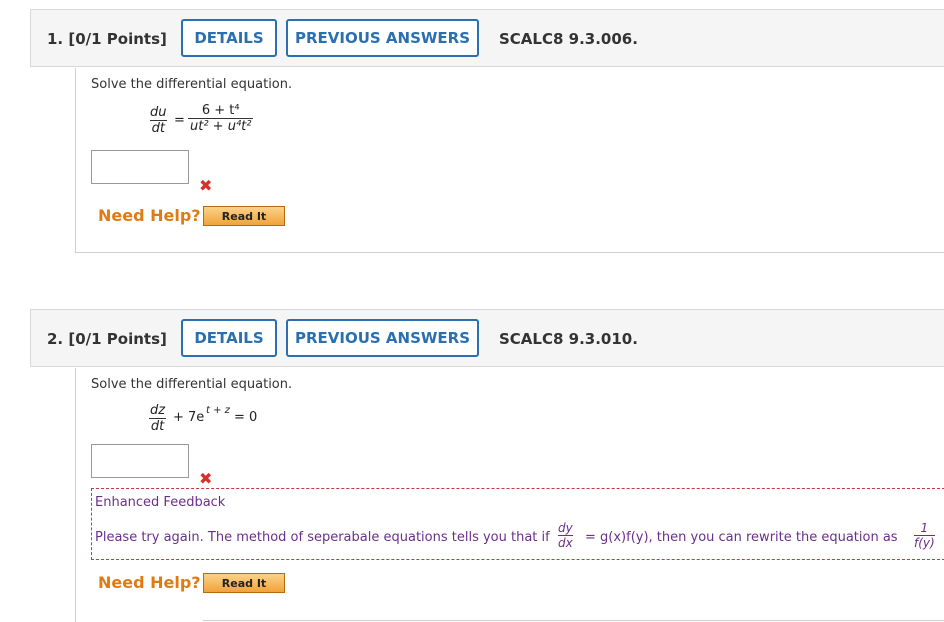  What do you see at coordinates (218, 410) in the screenshot?
I see `exponent: t + z` at bounding box center [218, 410].